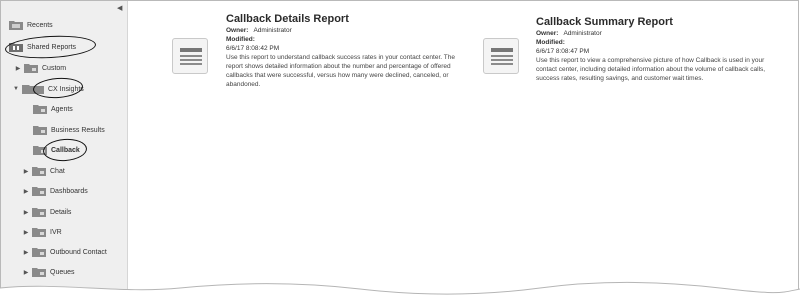  I want to click on report-title: Callback Details Report, so click(287, 19).